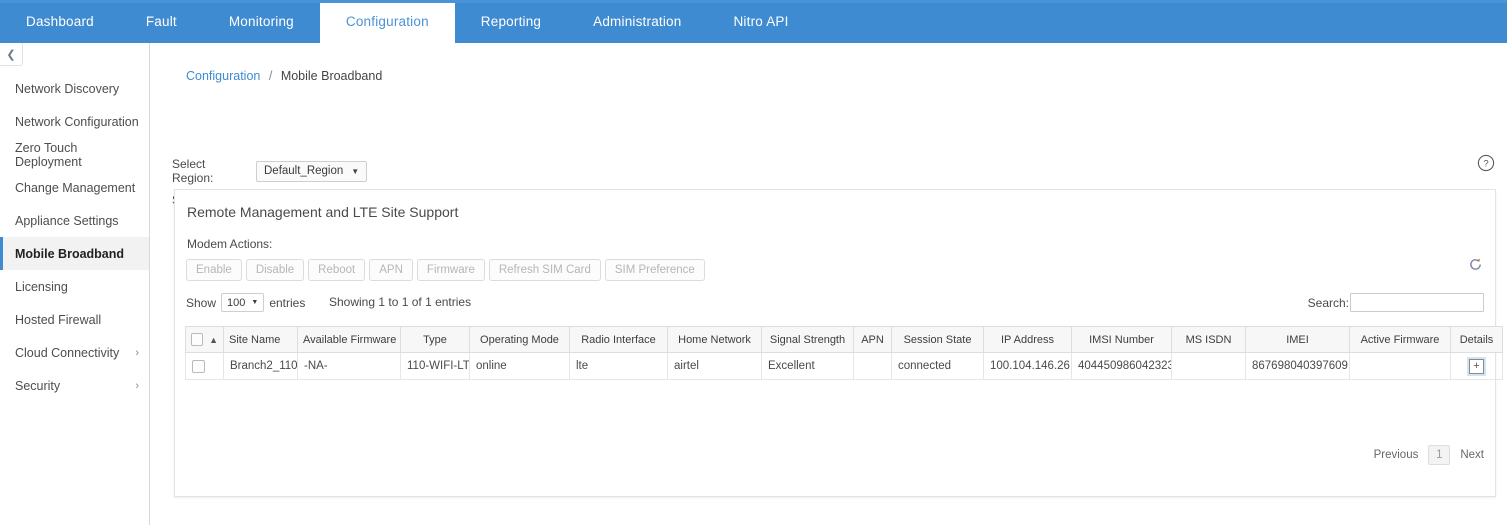 The width and height of the screenshot is (1507, 525). I want to click on button-label: Disable, so click(275, 270).